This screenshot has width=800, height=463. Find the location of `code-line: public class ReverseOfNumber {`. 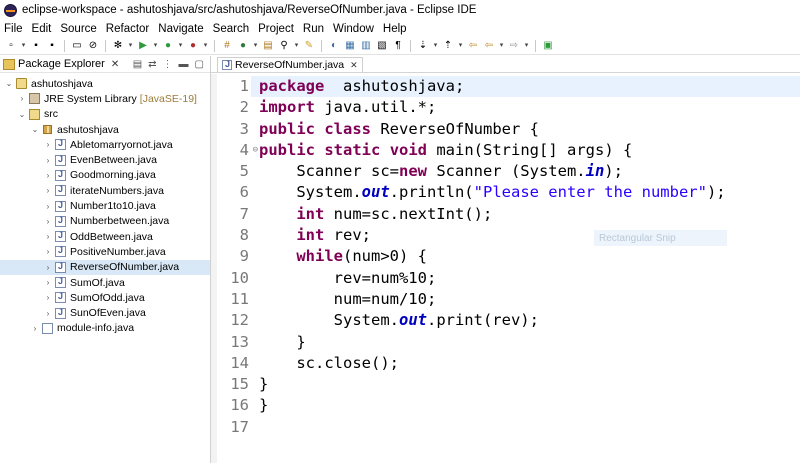

code-line: public class ReverseOfNumber { is located at coordinates (529, 129).